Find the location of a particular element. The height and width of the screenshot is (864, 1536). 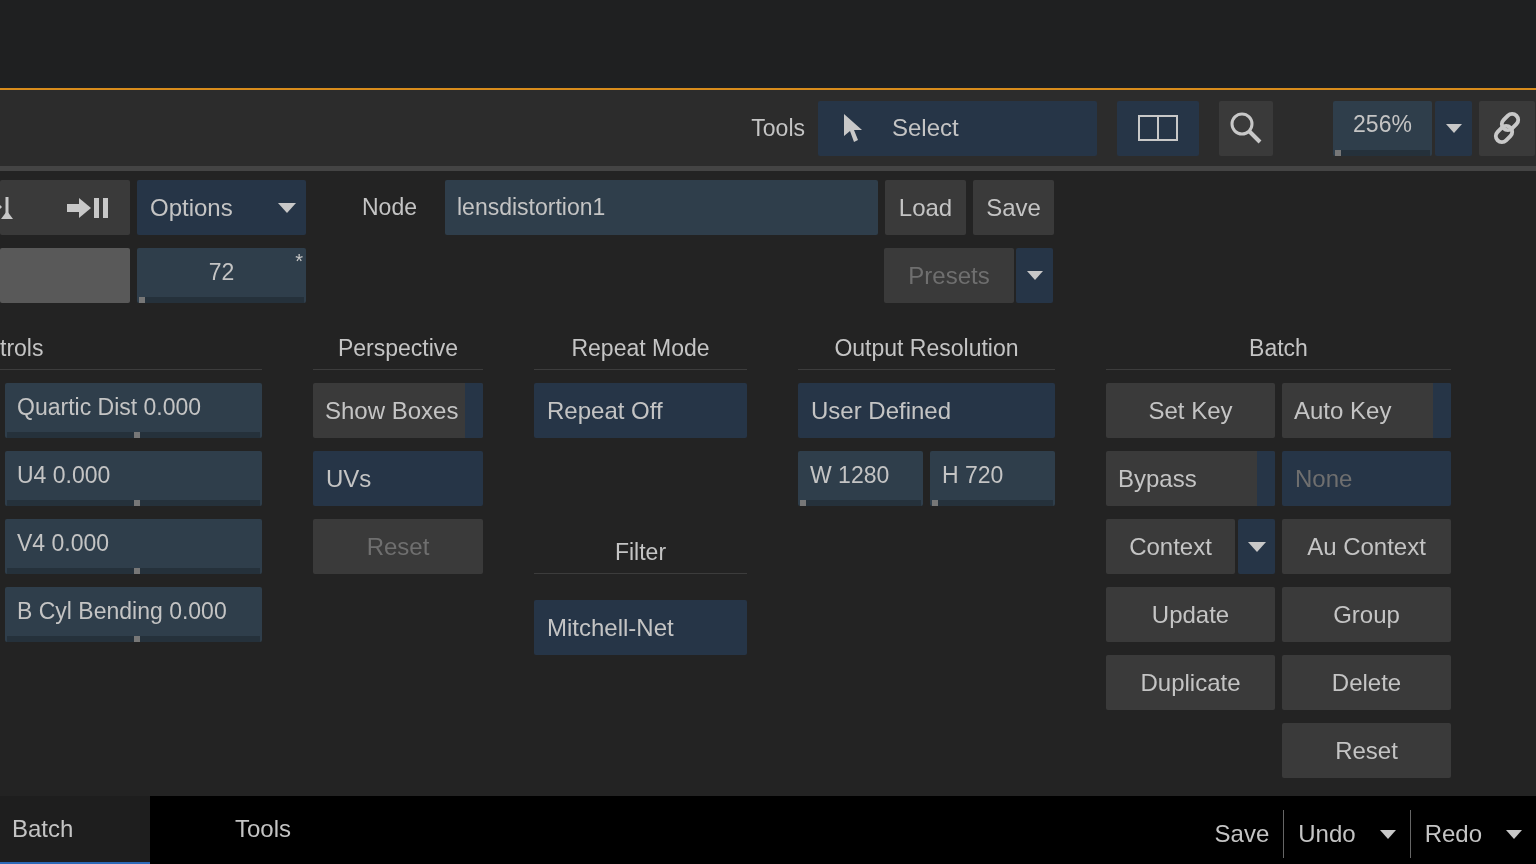

search-icon is located at coordinates (1246, 128).